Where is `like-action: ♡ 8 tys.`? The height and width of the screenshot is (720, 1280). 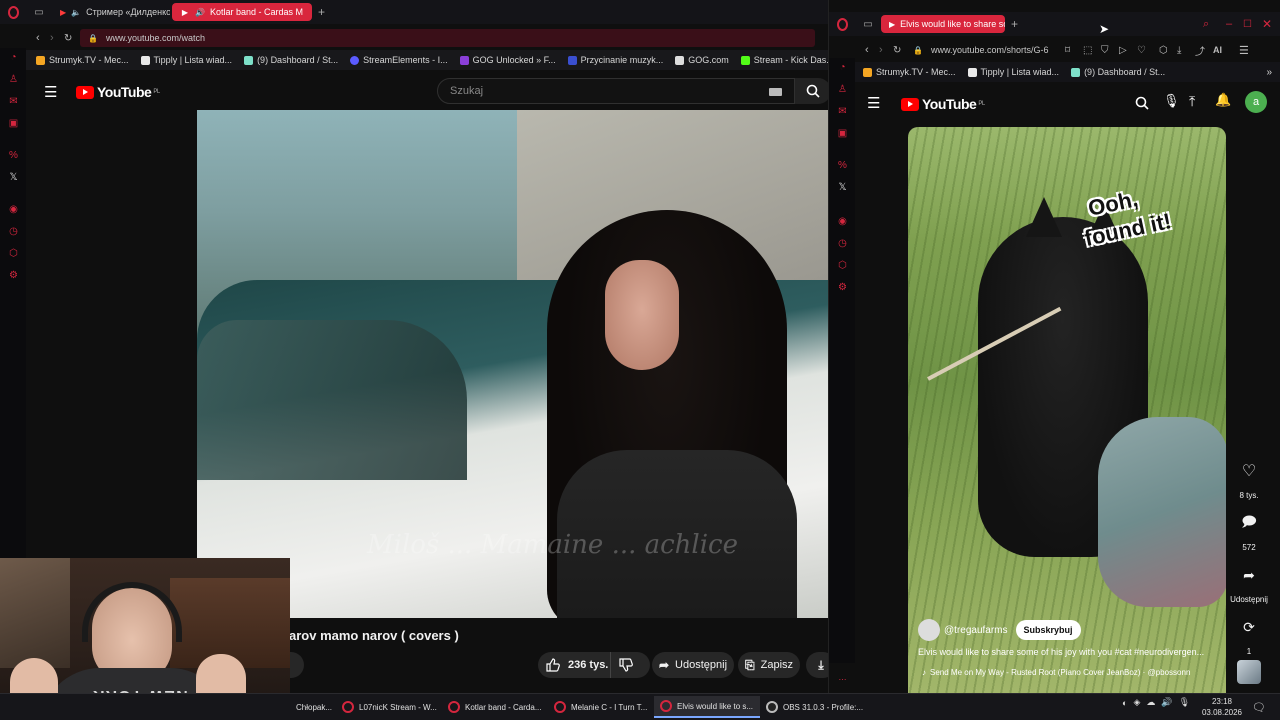
like-action: ♡ 8 tys. is located at coordinates (1249, 478).